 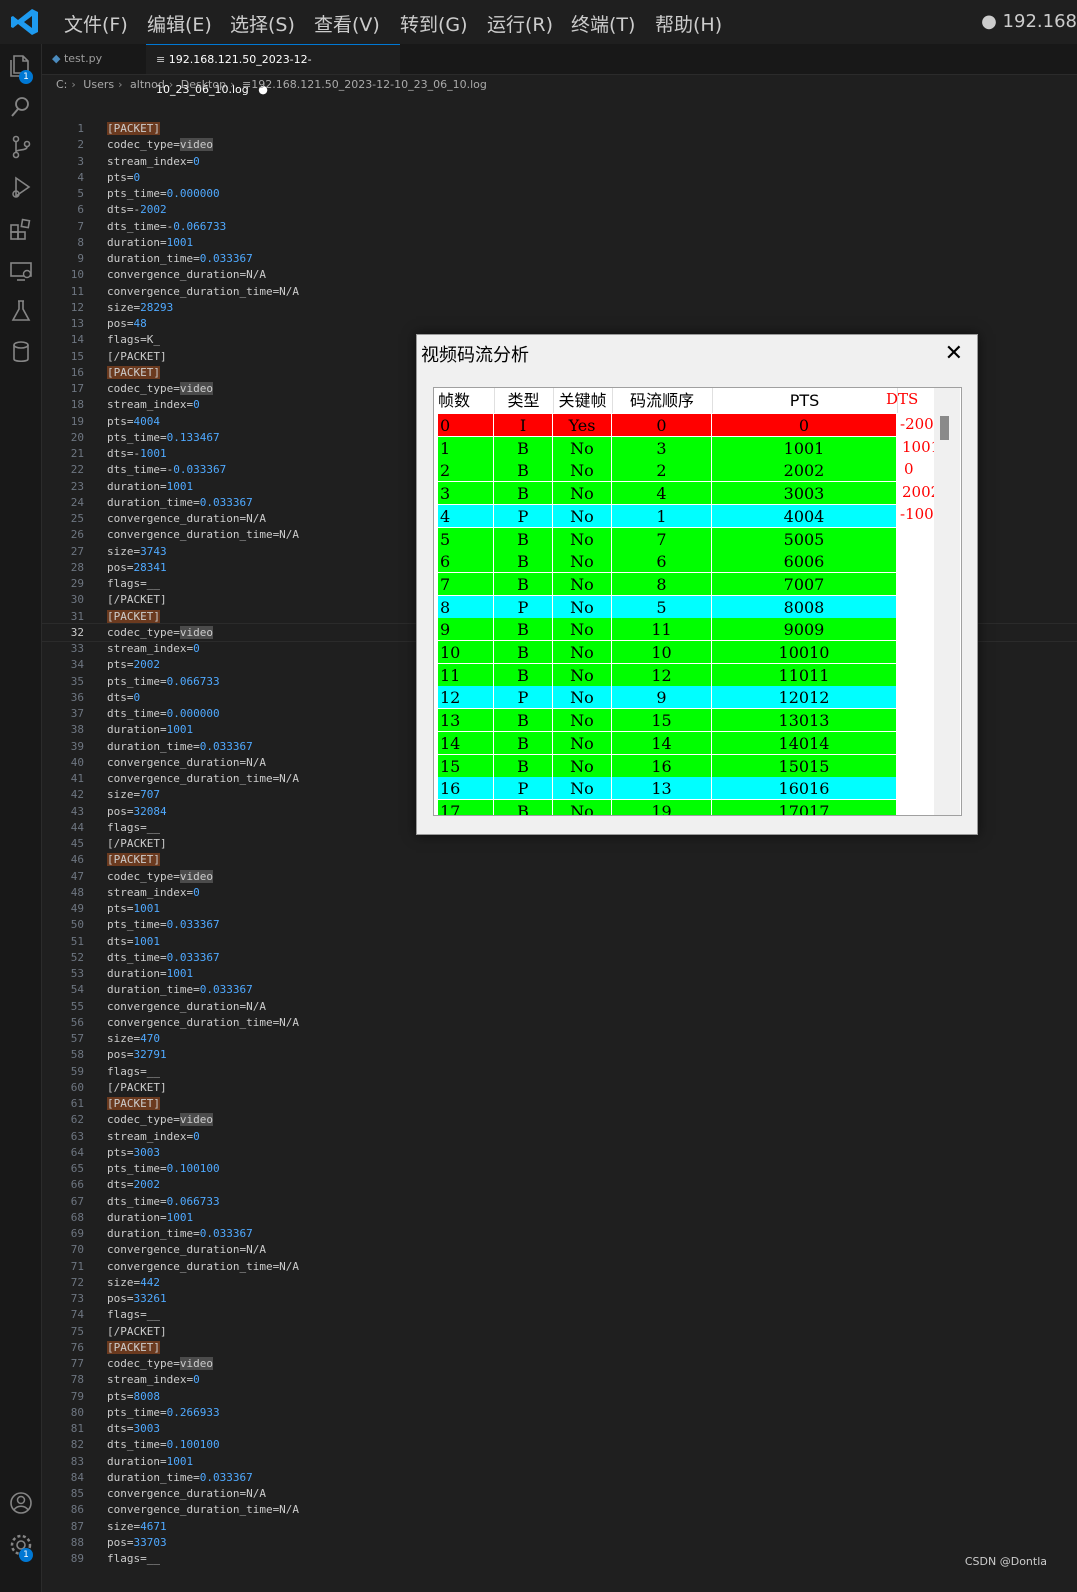 What do you see at coordinates (21, 229) in the screenshot?
I see `extensions-icon` at bounding box center [21, 229].